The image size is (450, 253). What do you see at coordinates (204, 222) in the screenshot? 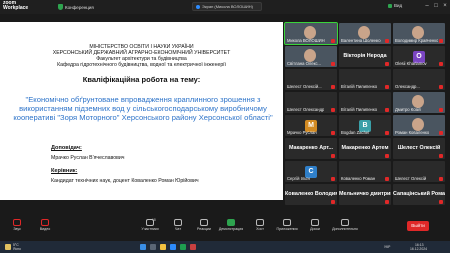
I see `heart-icon` at bounding box center [204, 222].